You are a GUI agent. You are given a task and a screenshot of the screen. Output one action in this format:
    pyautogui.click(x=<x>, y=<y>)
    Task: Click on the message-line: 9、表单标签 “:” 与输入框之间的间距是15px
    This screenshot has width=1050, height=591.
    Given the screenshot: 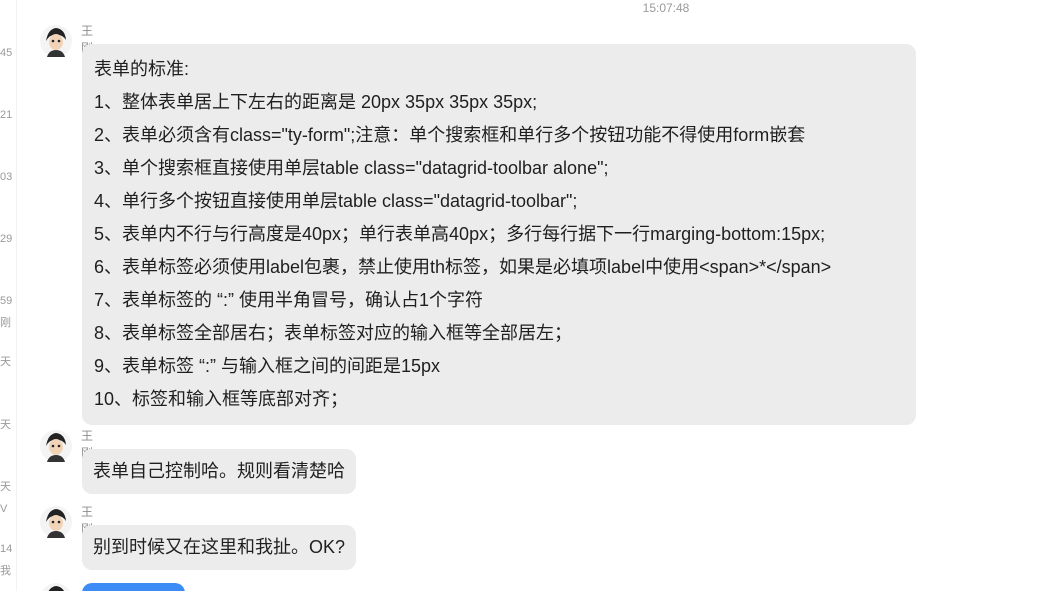 What is the action you would take?
    pyautogui.click(x=267, y=366)
    